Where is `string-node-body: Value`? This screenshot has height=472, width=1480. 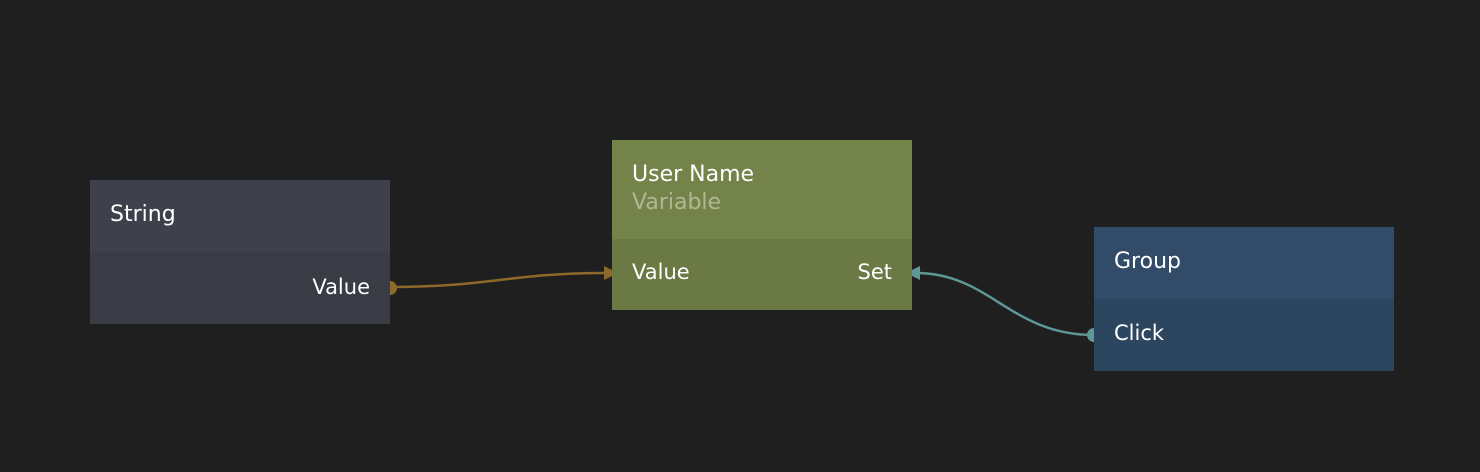 string-node-body: Value is located at coordinates (240, 288).